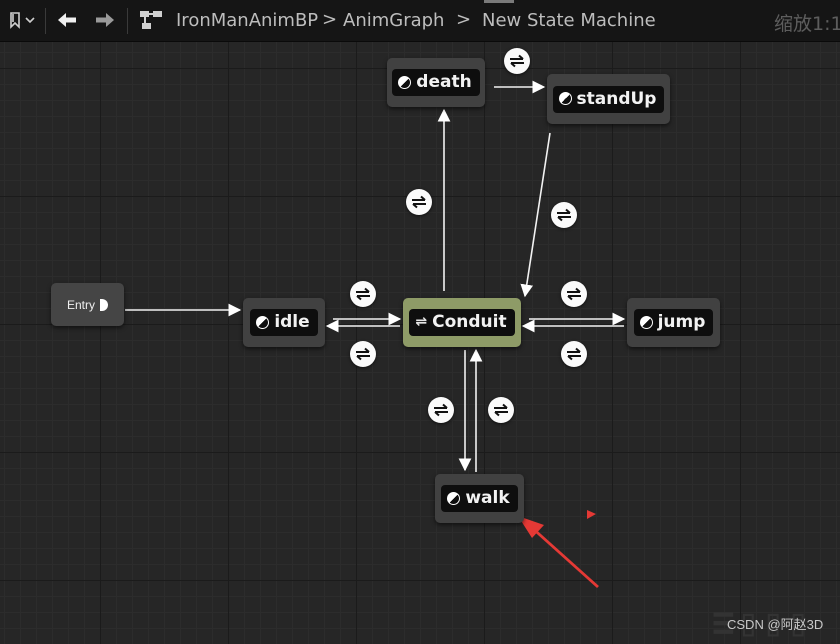 The height and width of the screenshot is (644, 840). I want to click on transition-rule-walk-to-conduit, so click(501, 410).